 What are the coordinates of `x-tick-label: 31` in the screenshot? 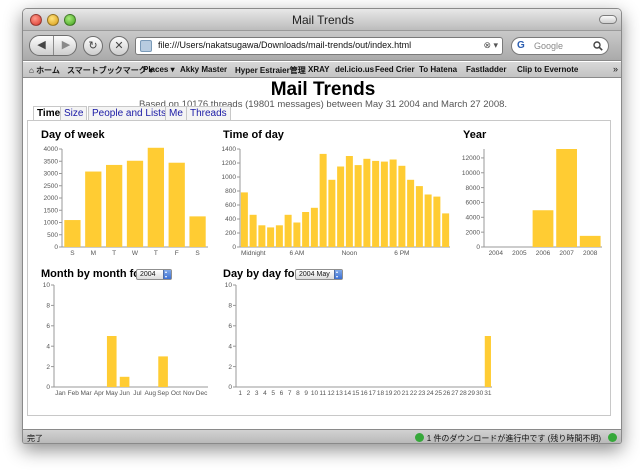 It's located at (488, 393).